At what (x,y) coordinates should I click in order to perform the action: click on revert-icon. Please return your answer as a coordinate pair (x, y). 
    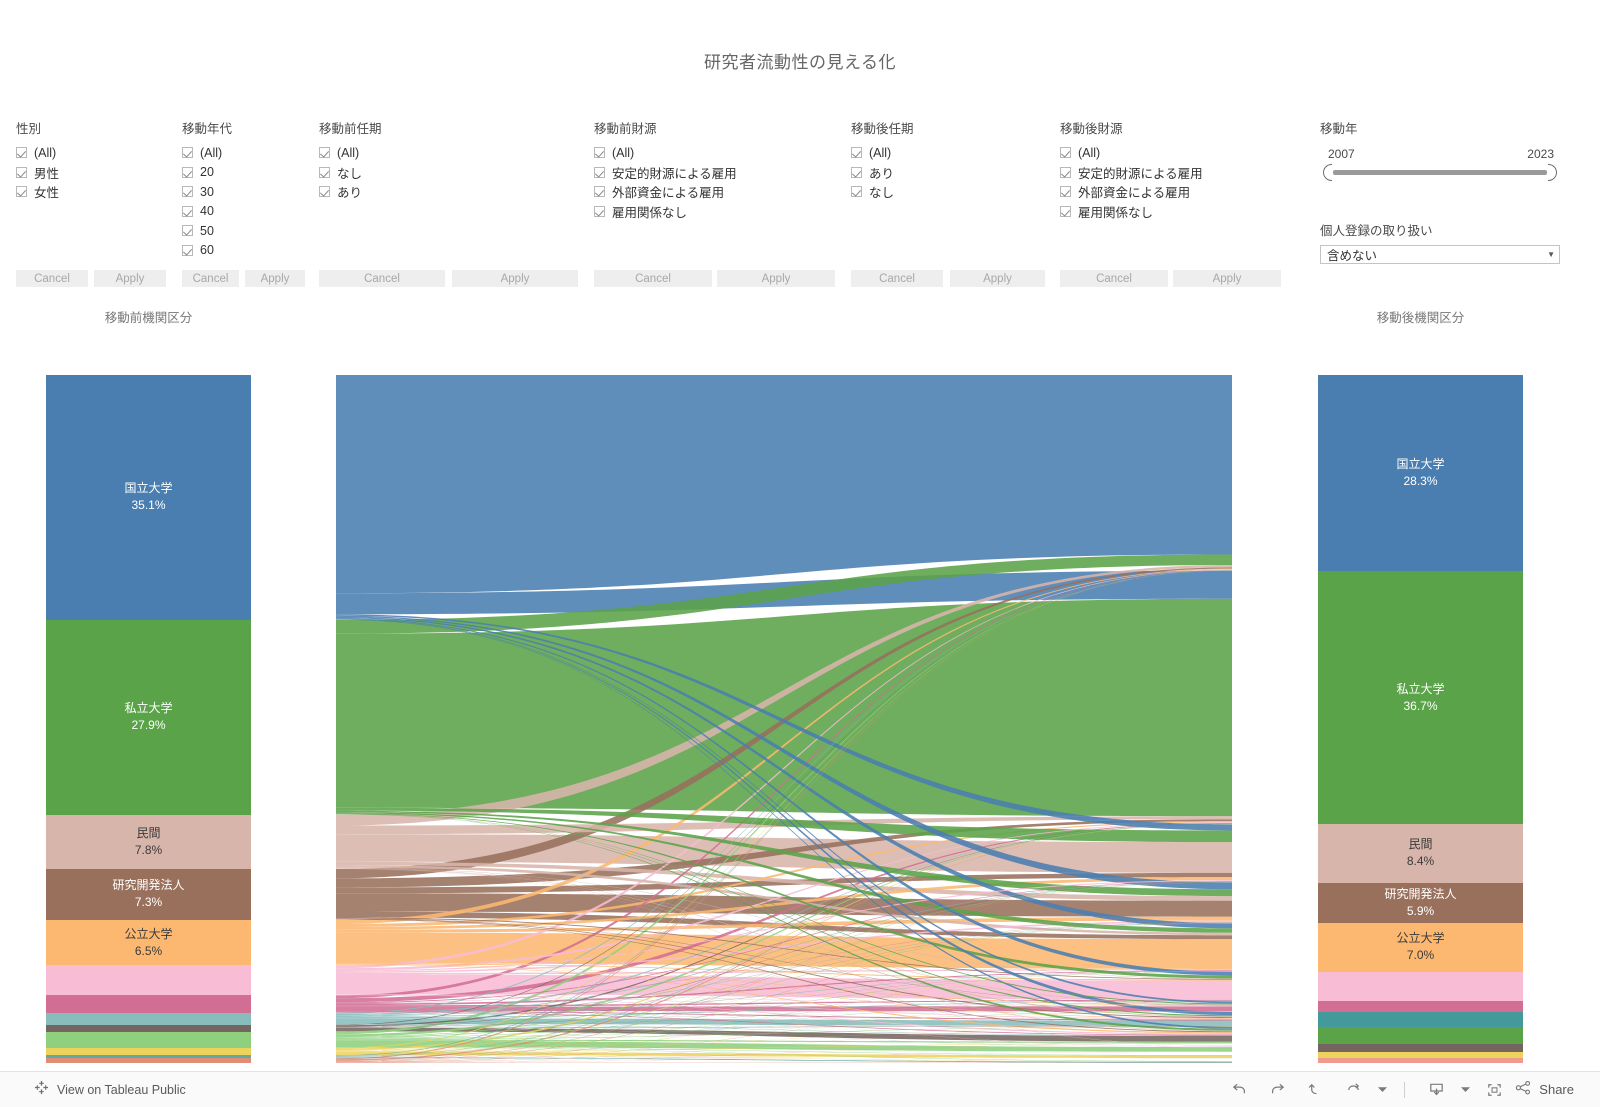
    Looking at the image, I should click on (1315, 1090).